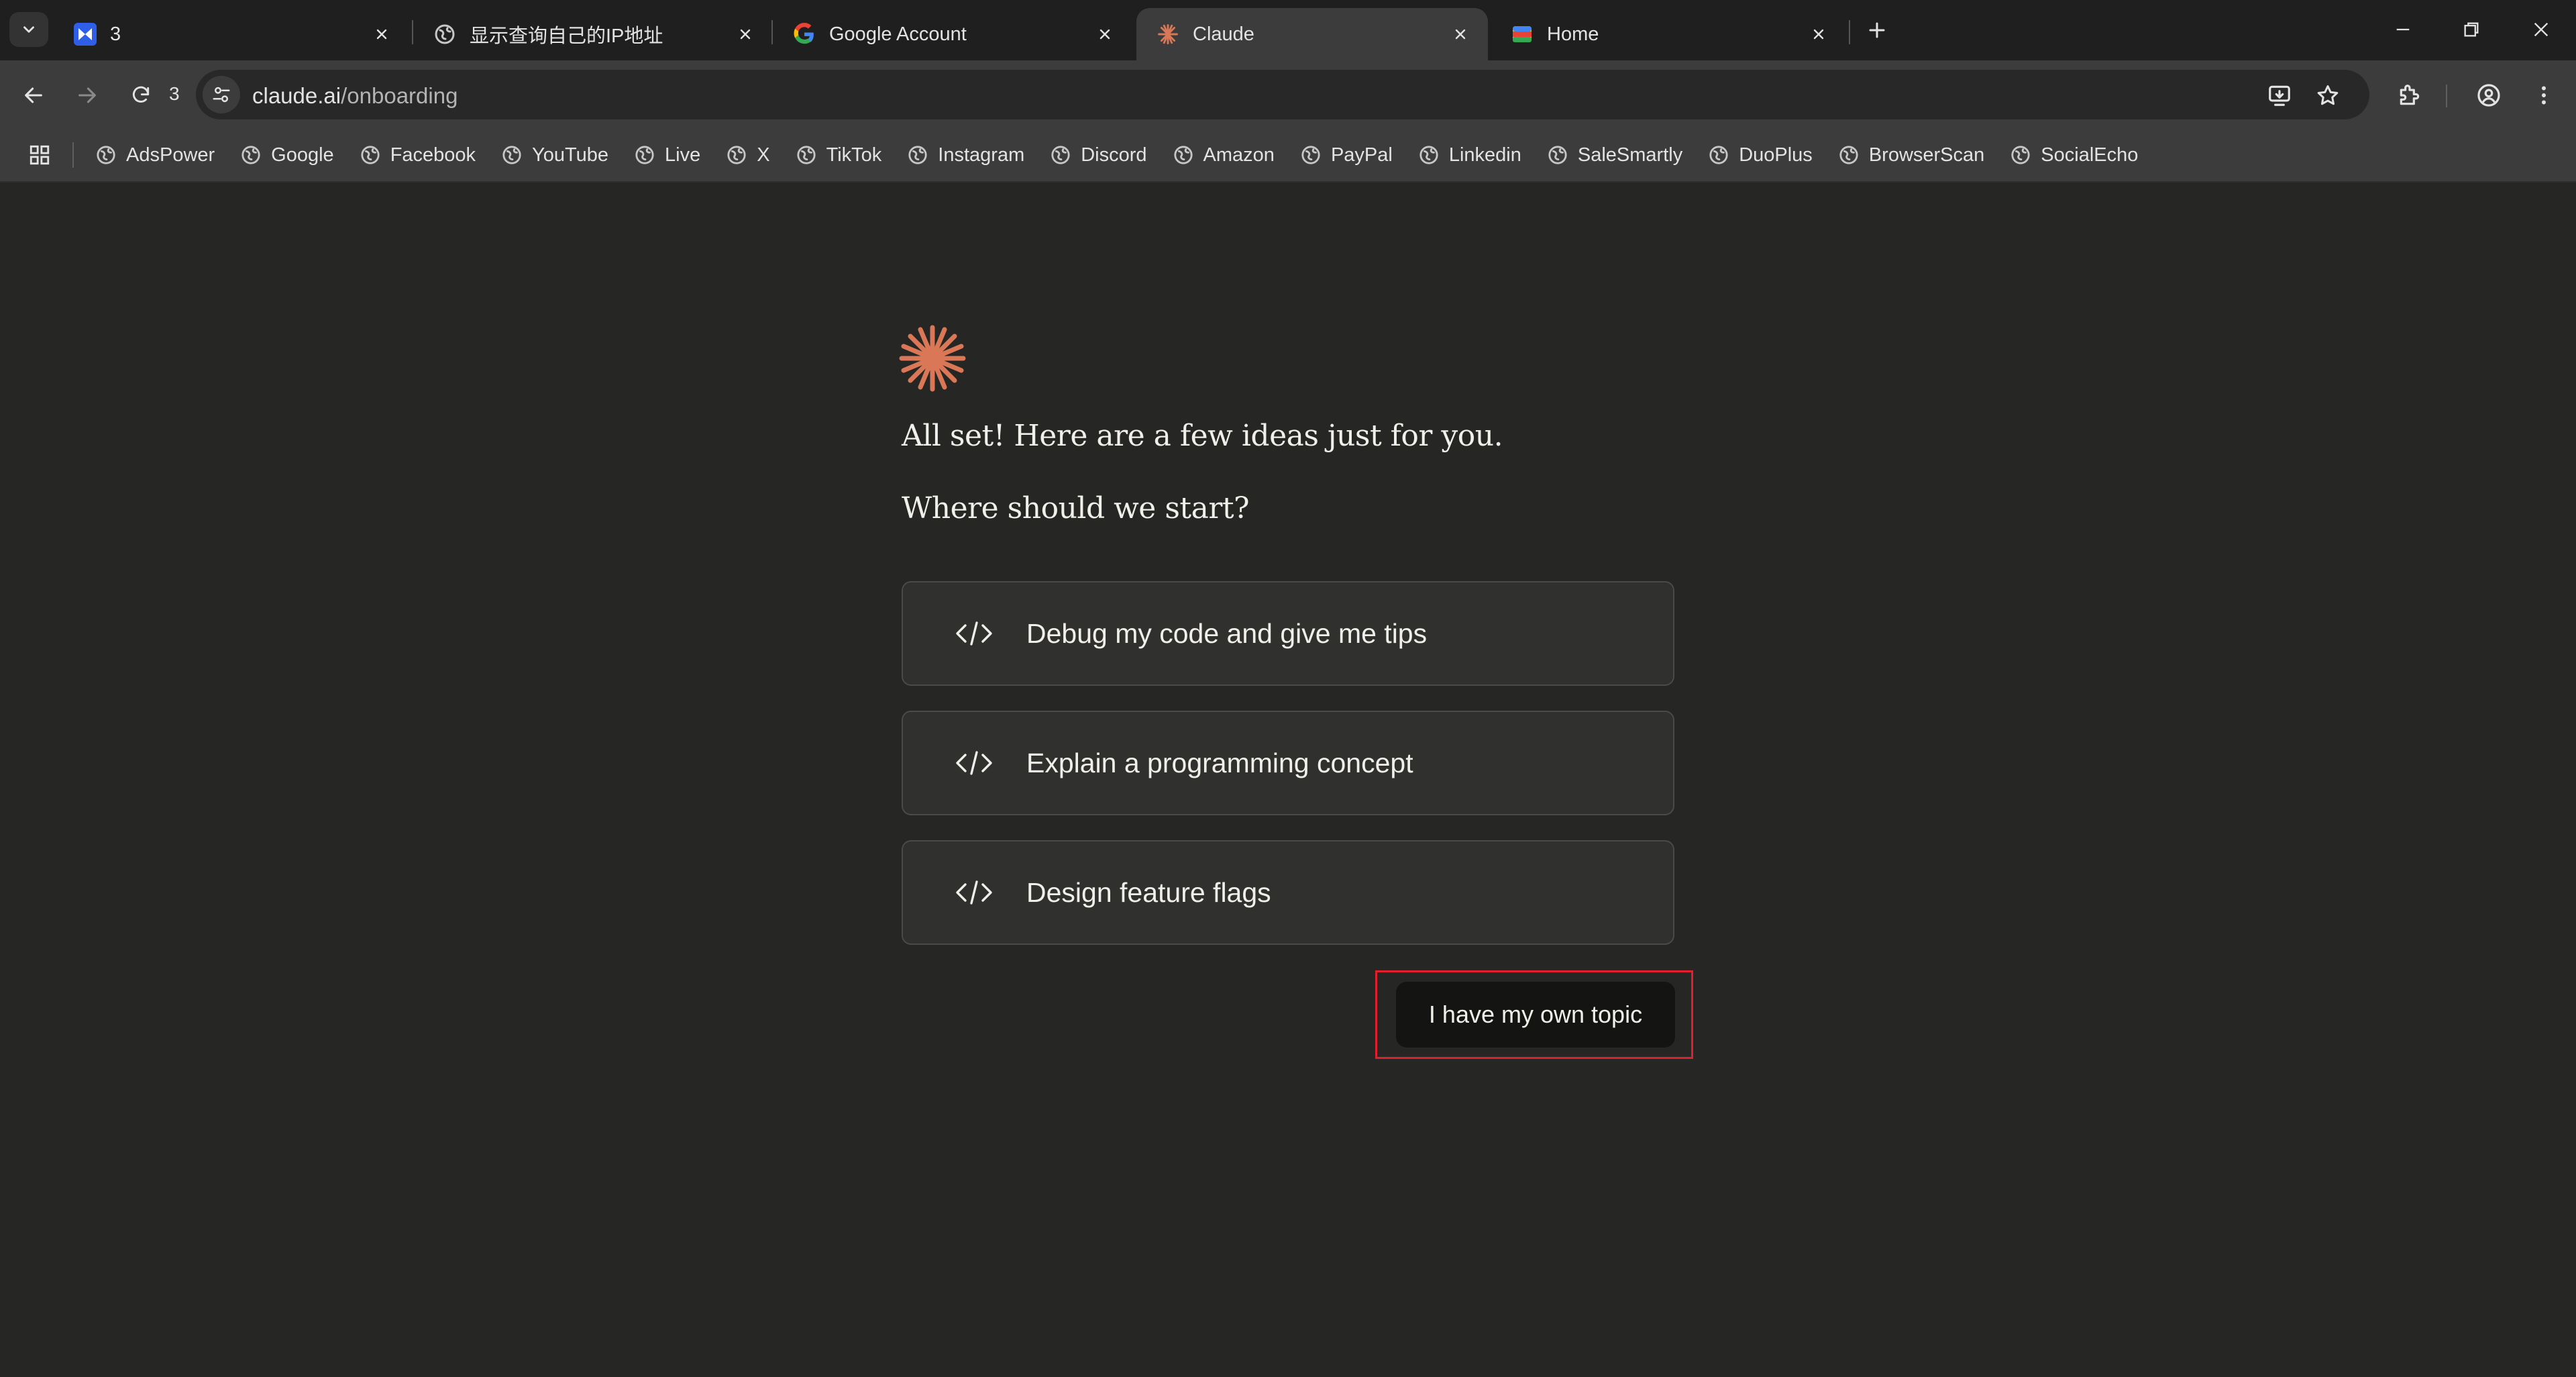  What do you see at coordinates (748, 155) in the screenshot?
I see `bookmark-item: X` at bounding box center [748, 155].